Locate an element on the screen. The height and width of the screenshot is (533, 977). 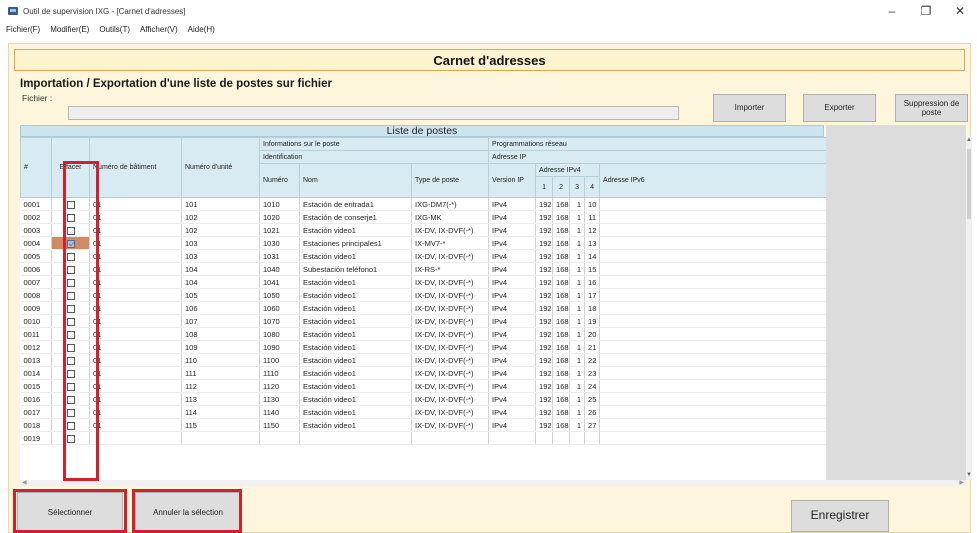
ipv4-octet-4: 16 is located at coordinates (592, 282).